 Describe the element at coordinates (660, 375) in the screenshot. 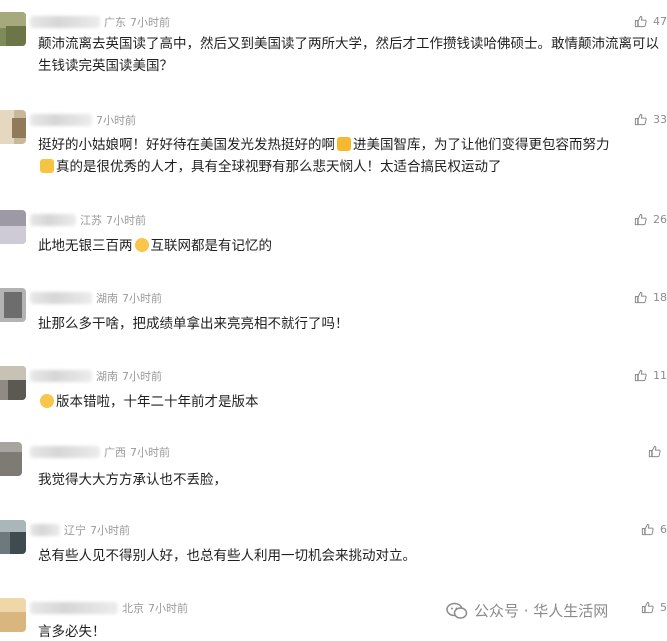

I see `like-count: 11` at that location.